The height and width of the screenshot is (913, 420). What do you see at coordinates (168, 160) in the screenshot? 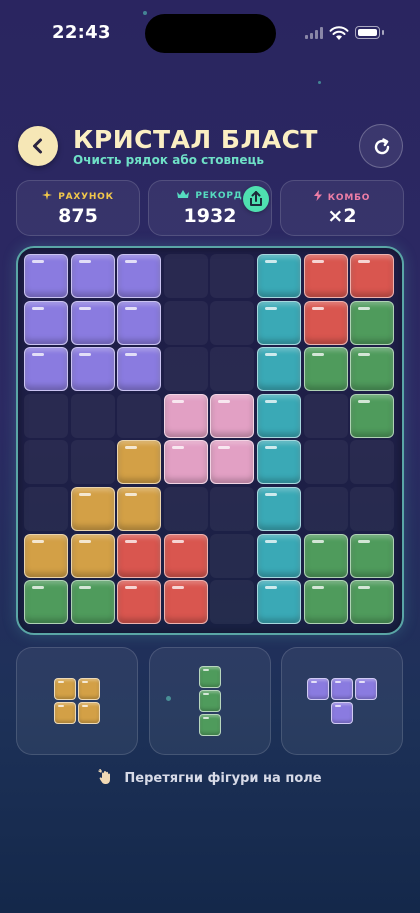
I see `game-subtitle: Очисть рядок або стовпець` at bounding box center [168, 160].